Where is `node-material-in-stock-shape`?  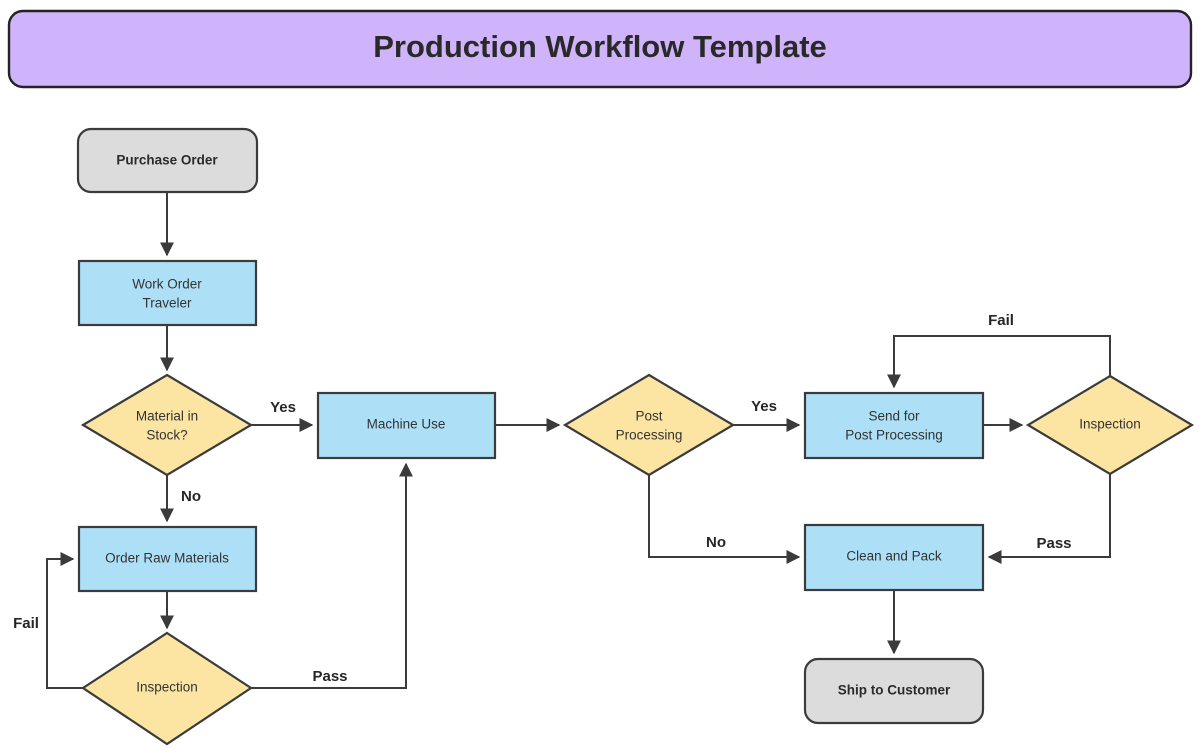 node-material-in-stock-shape is located at coordinates (167, 425).